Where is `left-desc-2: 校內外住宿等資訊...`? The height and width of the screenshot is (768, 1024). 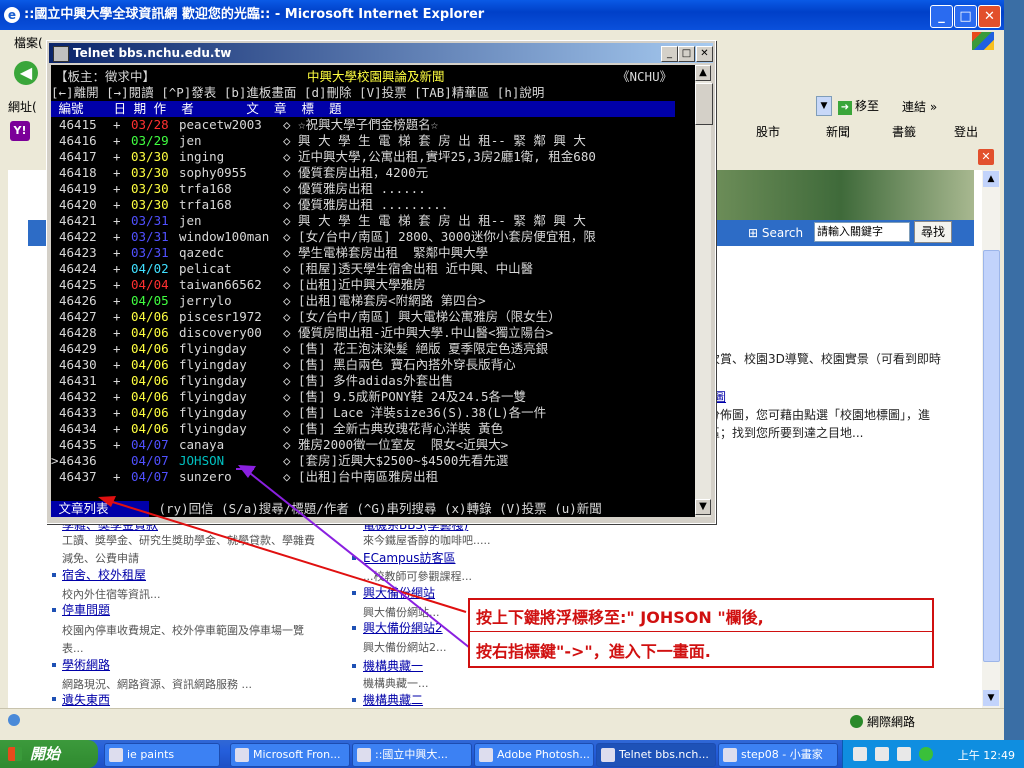 left-desc-2: 校內外住宿等資訊... is located at coordinates (111, 594).